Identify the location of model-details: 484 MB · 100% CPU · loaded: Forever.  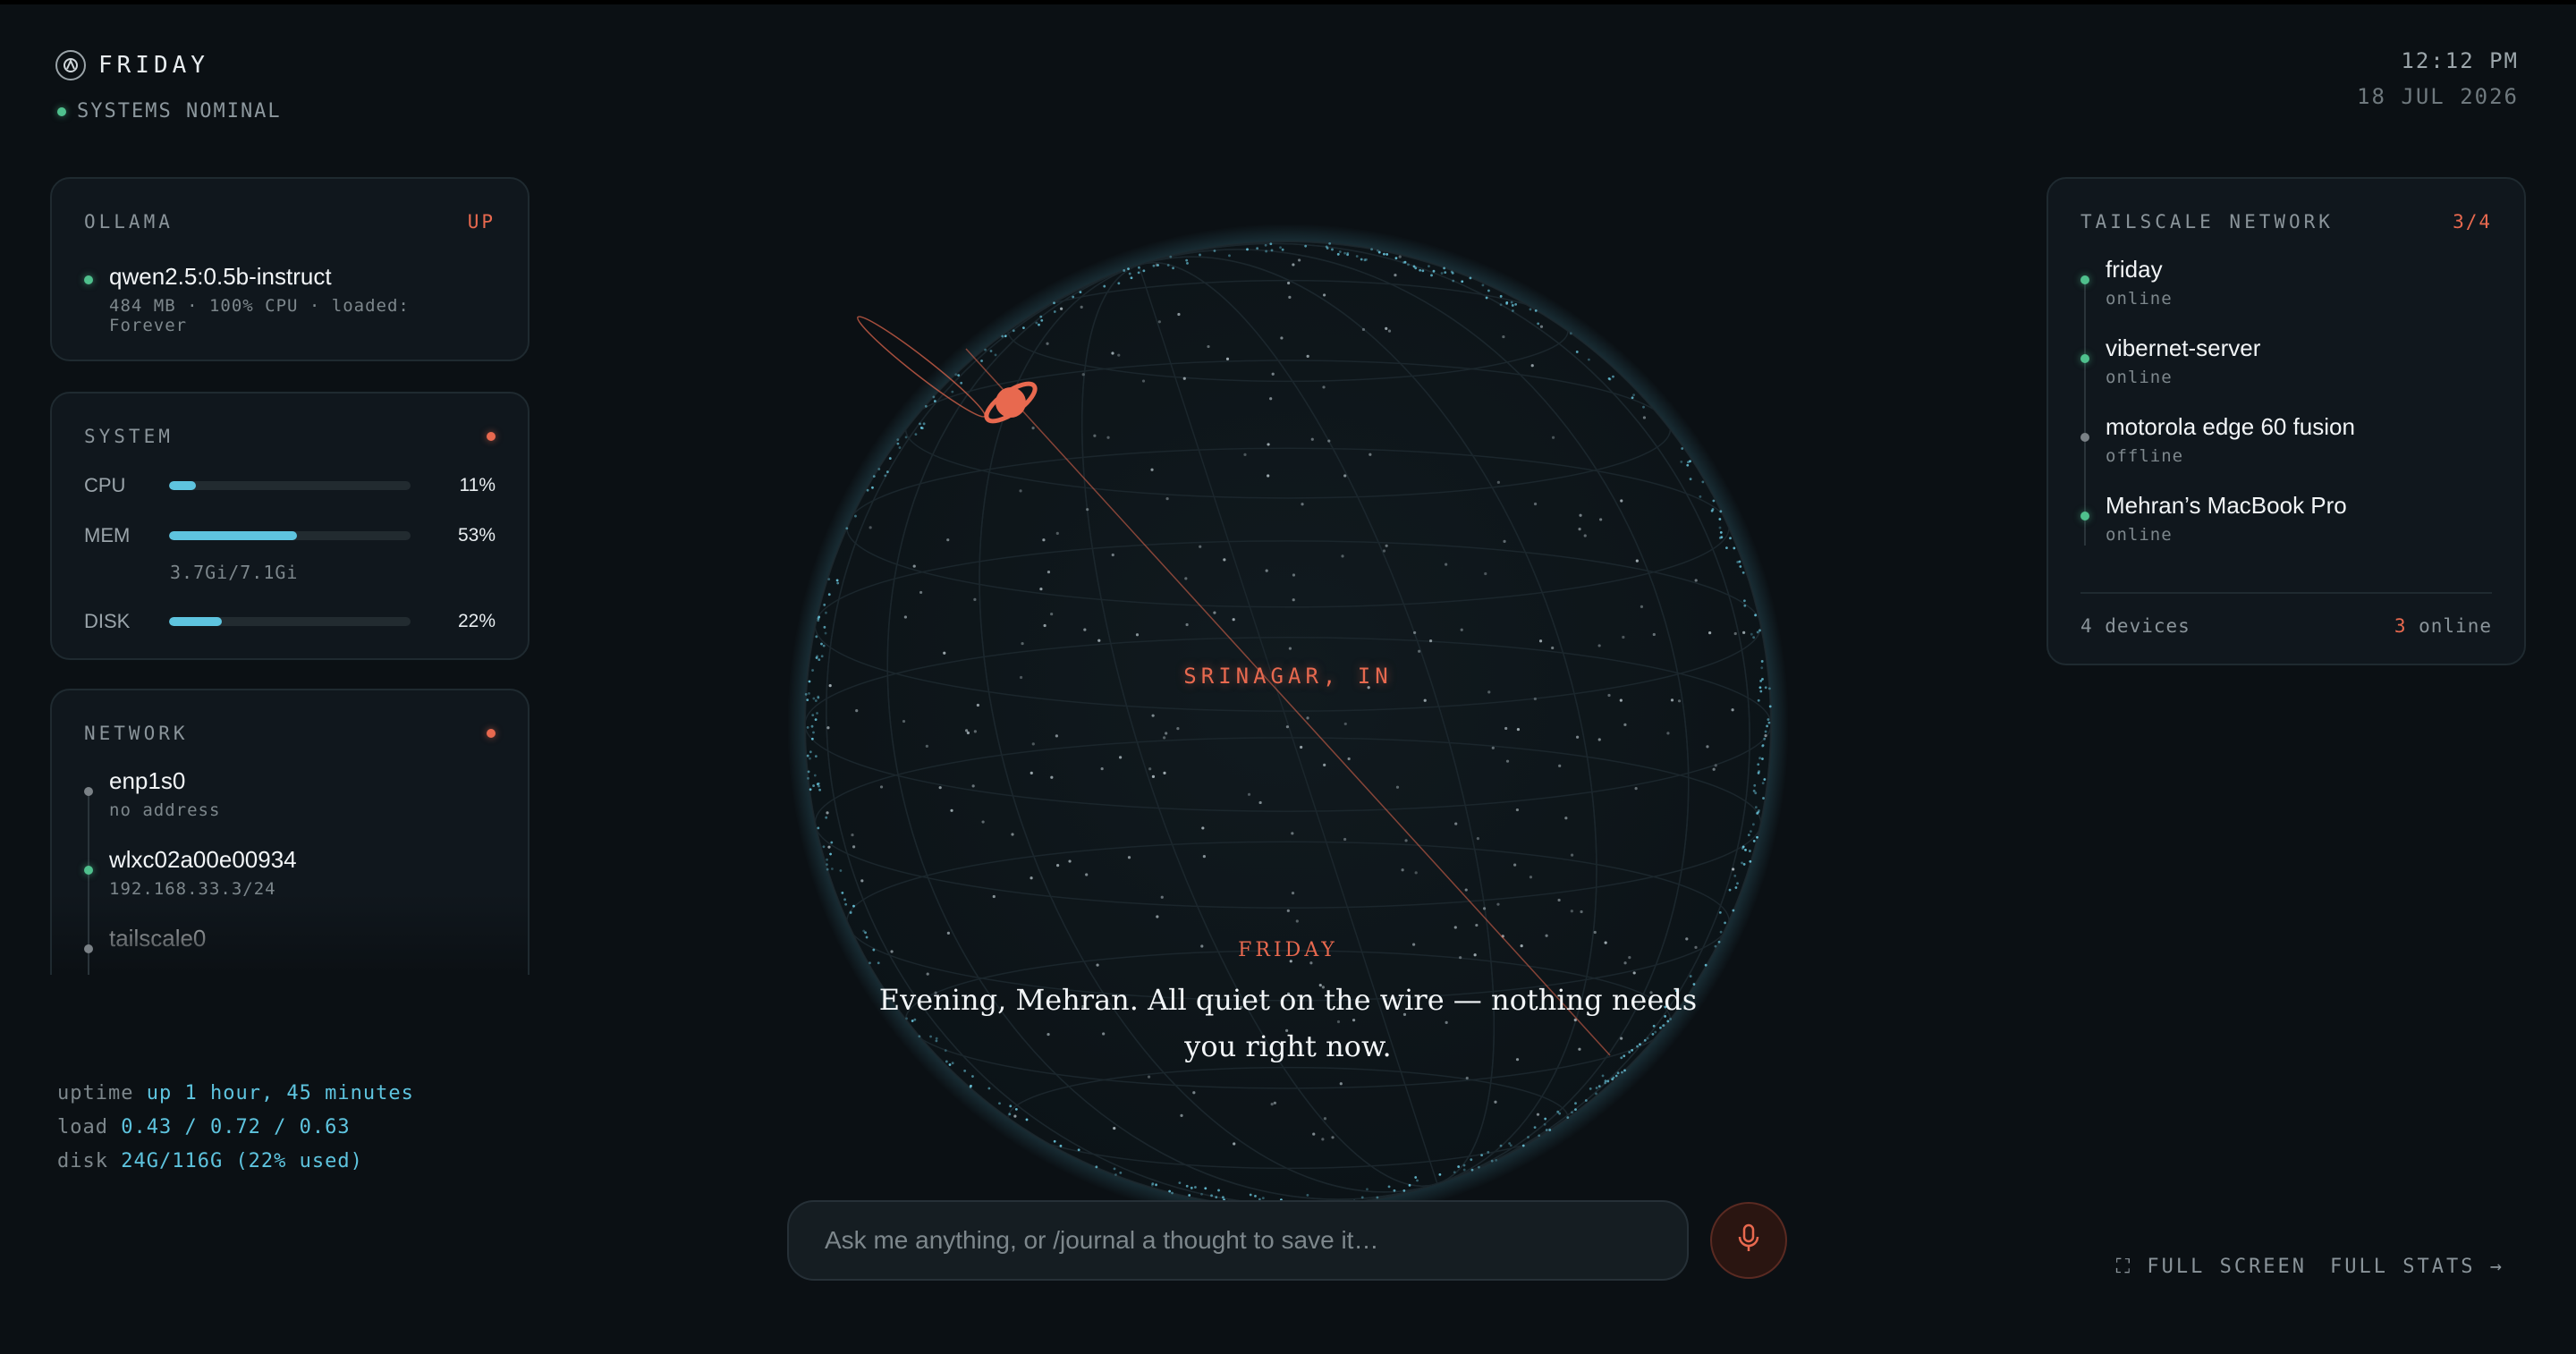
(259, 315).